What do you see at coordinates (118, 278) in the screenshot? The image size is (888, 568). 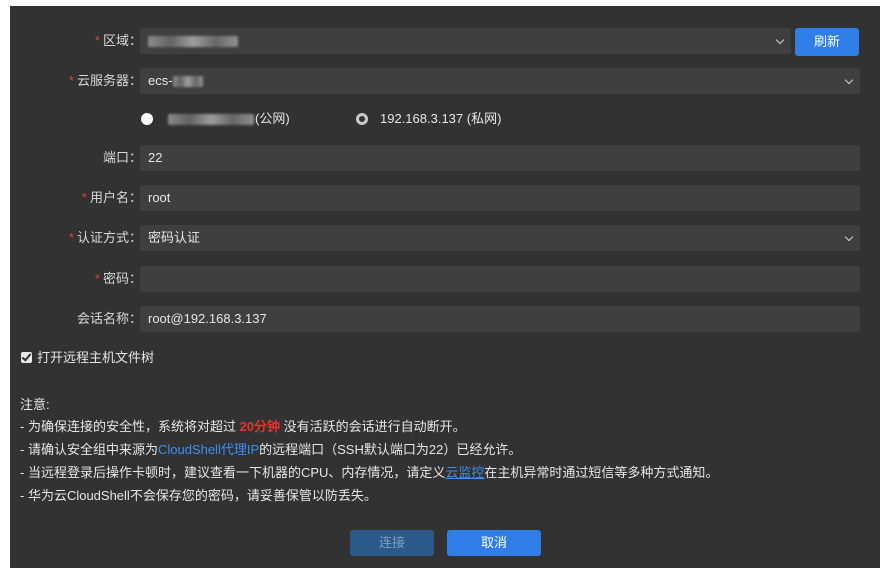 I see `password-label: * 密码：` at bounding box center [118, 278].